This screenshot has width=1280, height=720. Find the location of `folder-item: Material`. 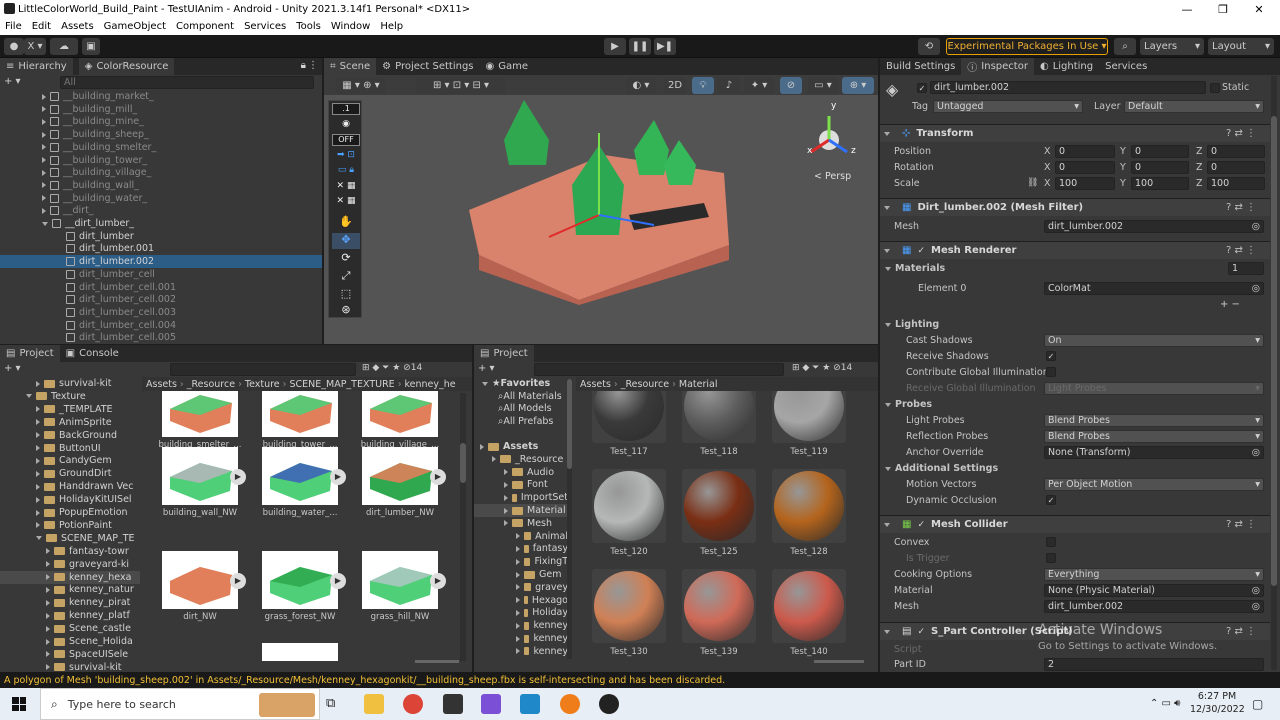

folder-item: Material is located at coordinates (521, 510).